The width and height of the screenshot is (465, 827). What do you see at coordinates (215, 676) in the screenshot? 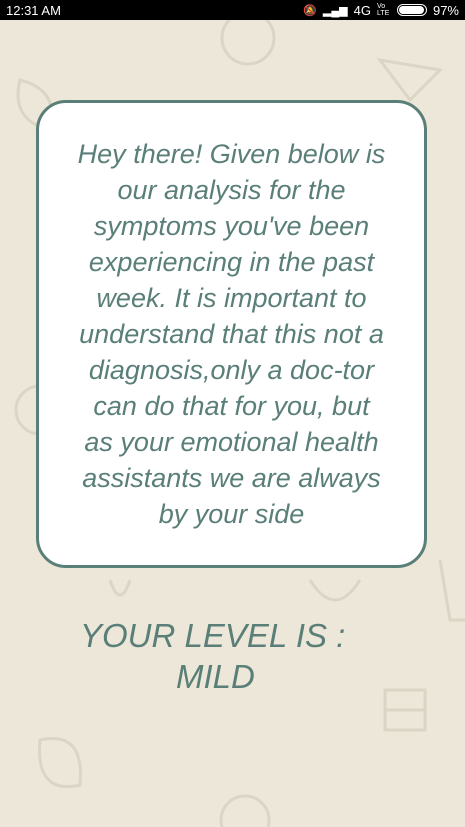
I see `level-value: MILD` at bounding box center [215, 676].